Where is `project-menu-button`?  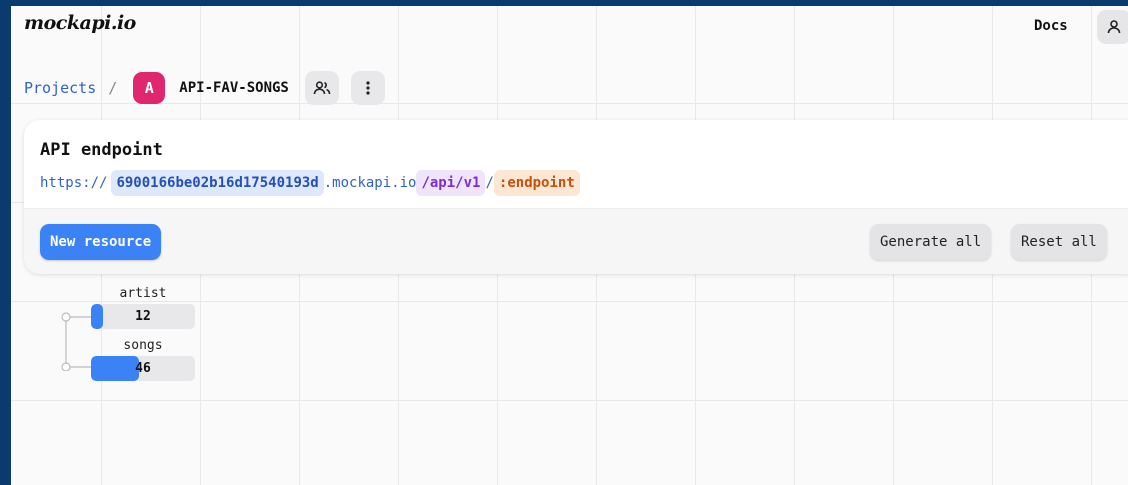
project-menu-button is located at coordinates (367, 88).